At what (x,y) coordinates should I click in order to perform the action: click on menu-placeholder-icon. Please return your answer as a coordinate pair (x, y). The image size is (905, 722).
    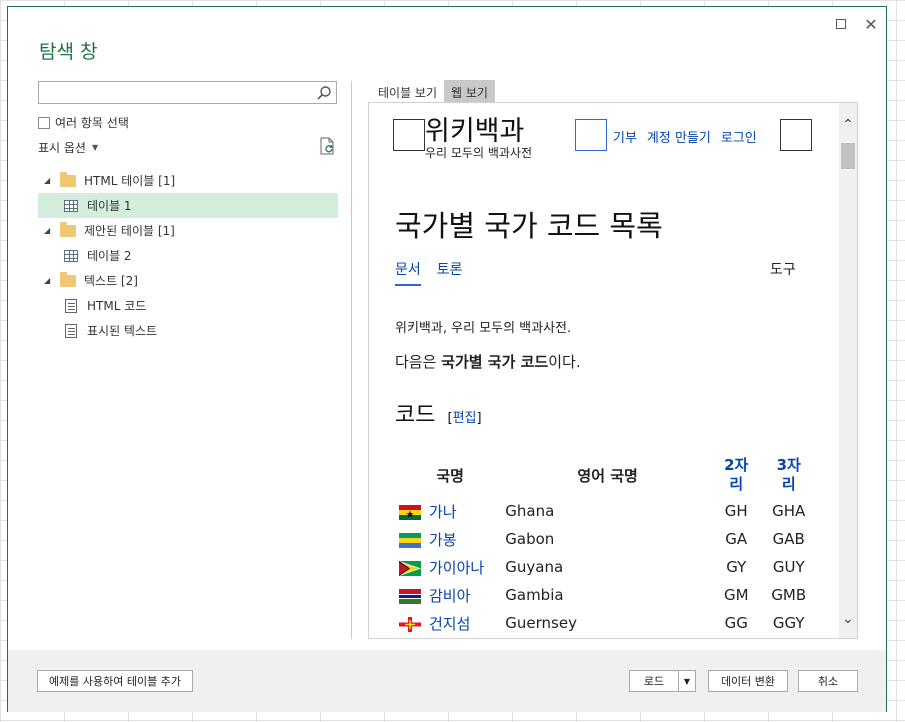
    Looking at the image, I should click on (409, 135).